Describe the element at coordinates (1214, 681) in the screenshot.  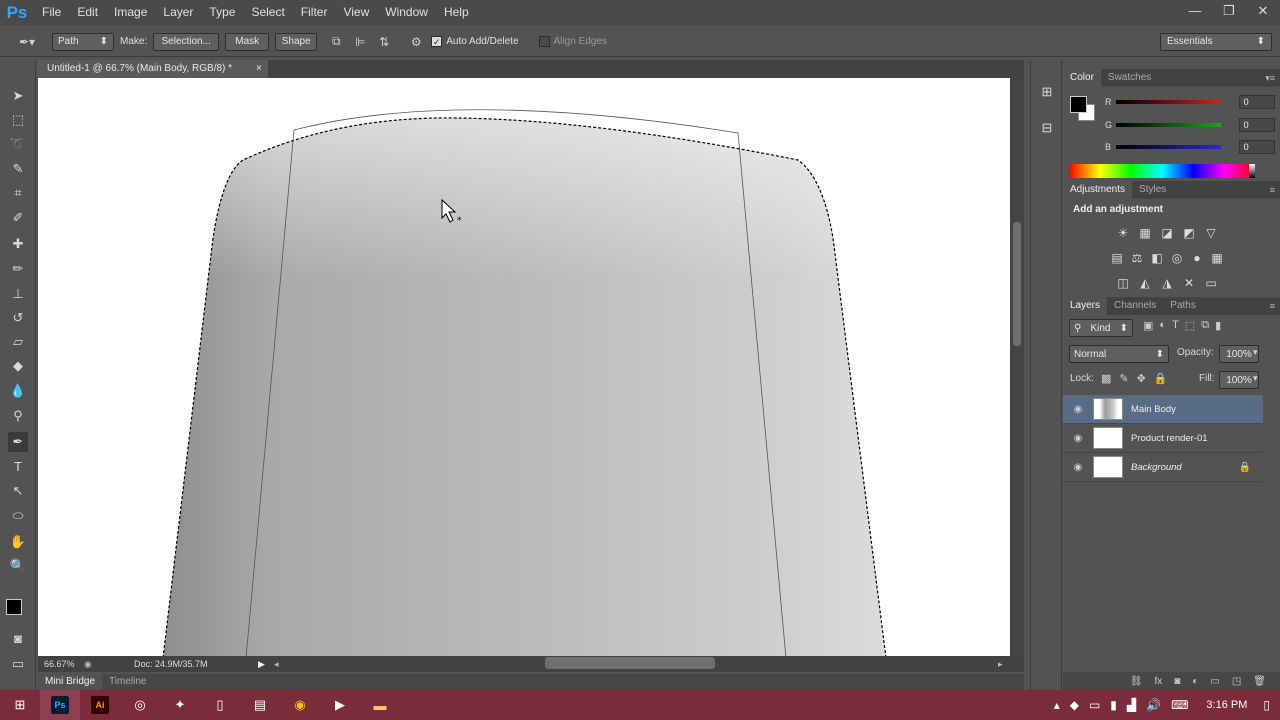
I see `new-group-icon: ▭` at that location.